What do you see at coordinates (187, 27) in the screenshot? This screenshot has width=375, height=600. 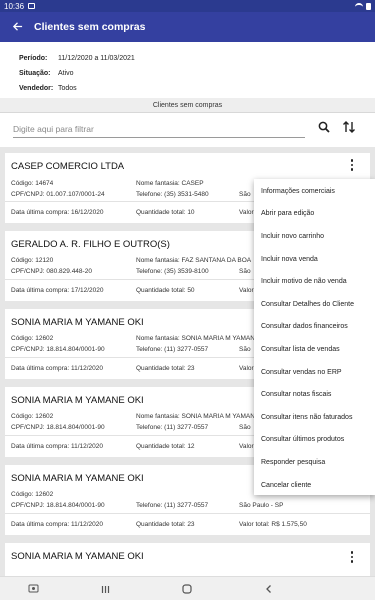 I see `app-bar: Clientes sem compras` at bounding box center [187, 27].